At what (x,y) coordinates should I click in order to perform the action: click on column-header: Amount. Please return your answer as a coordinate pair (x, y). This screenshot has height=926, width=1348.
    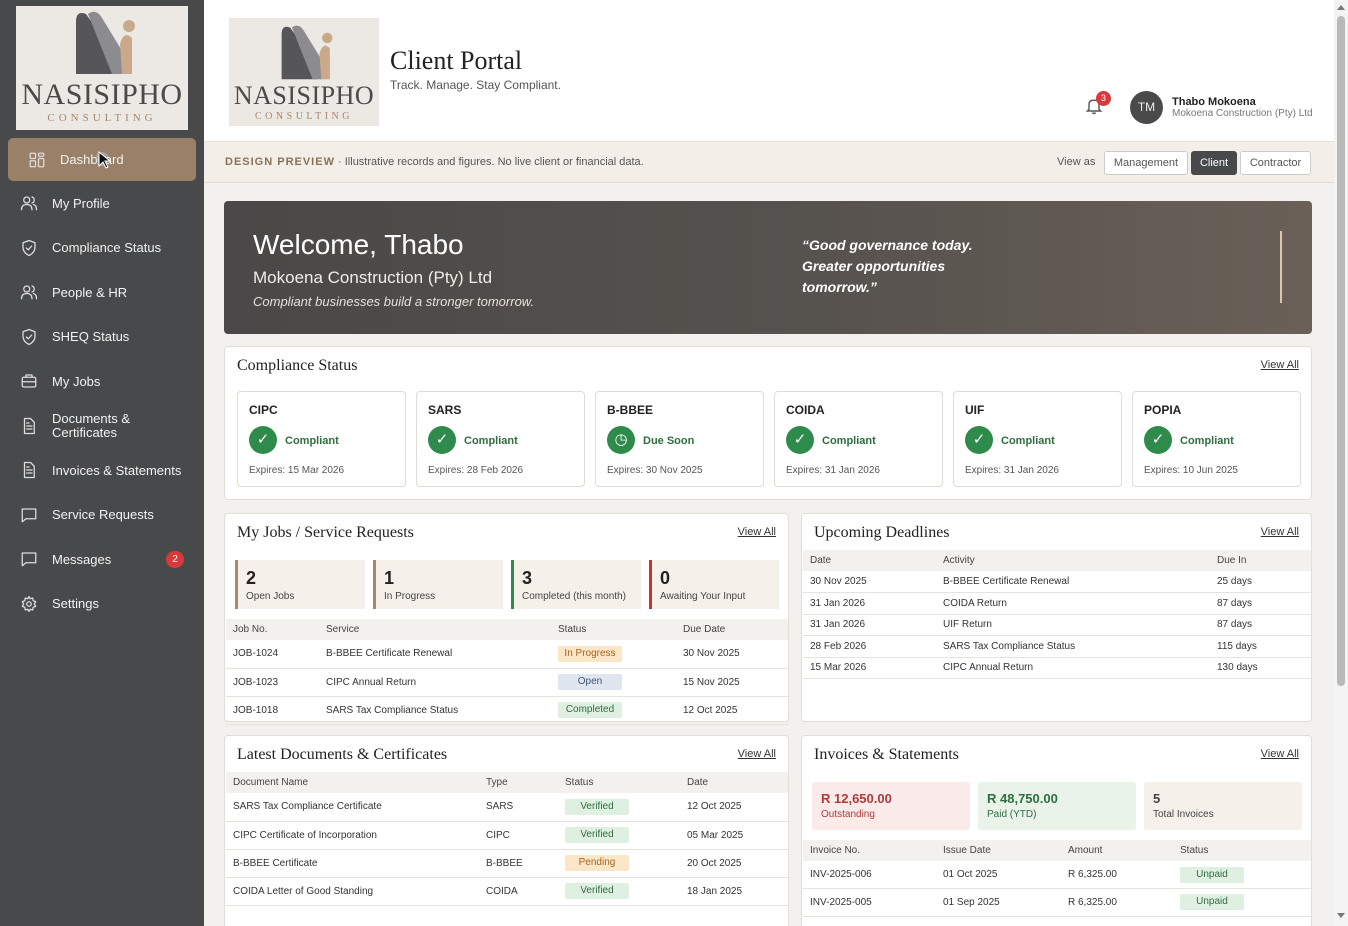
    Looking at the image, I should click on (1117, 850).